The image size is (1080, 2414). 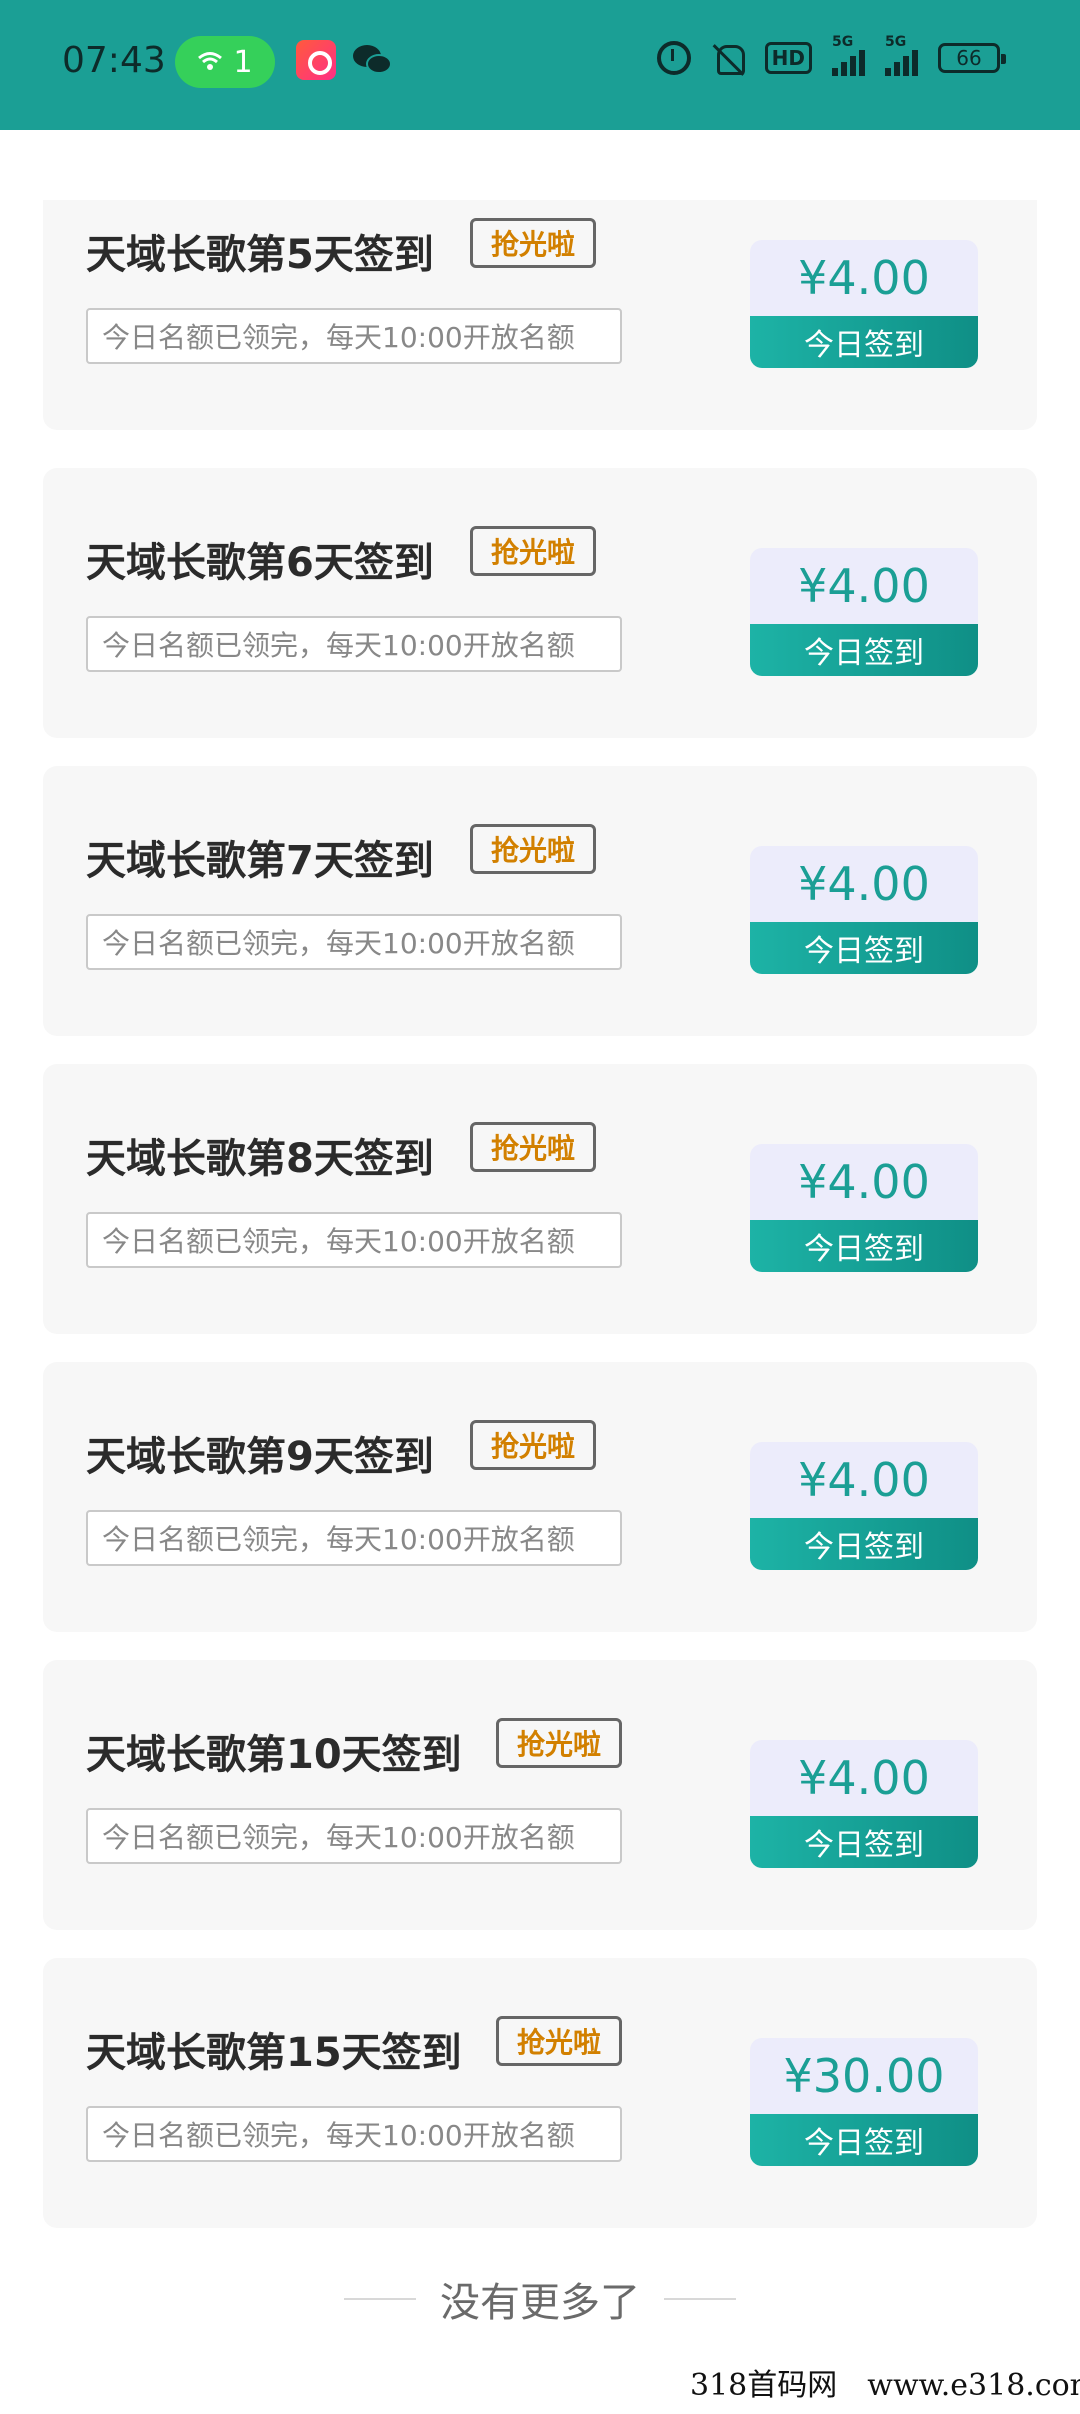 What do you see at coordinates (728, 58) in the screenshot?
I see `mute-bell-icon` at bounding box center [728, 58].